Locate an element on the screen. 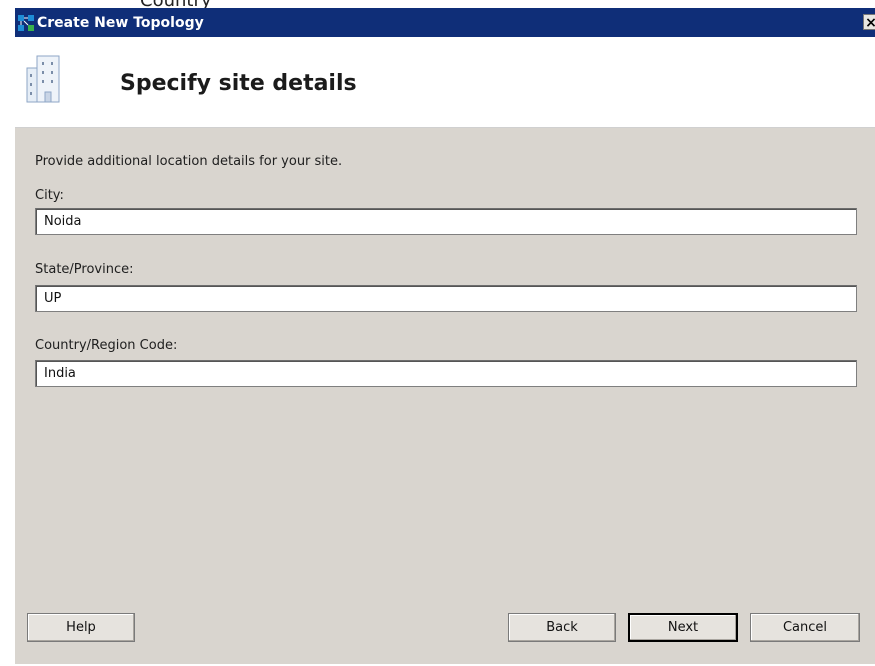 This screenshot has width=875, height=666. city-label: City: is located at coordinates (49, 195).